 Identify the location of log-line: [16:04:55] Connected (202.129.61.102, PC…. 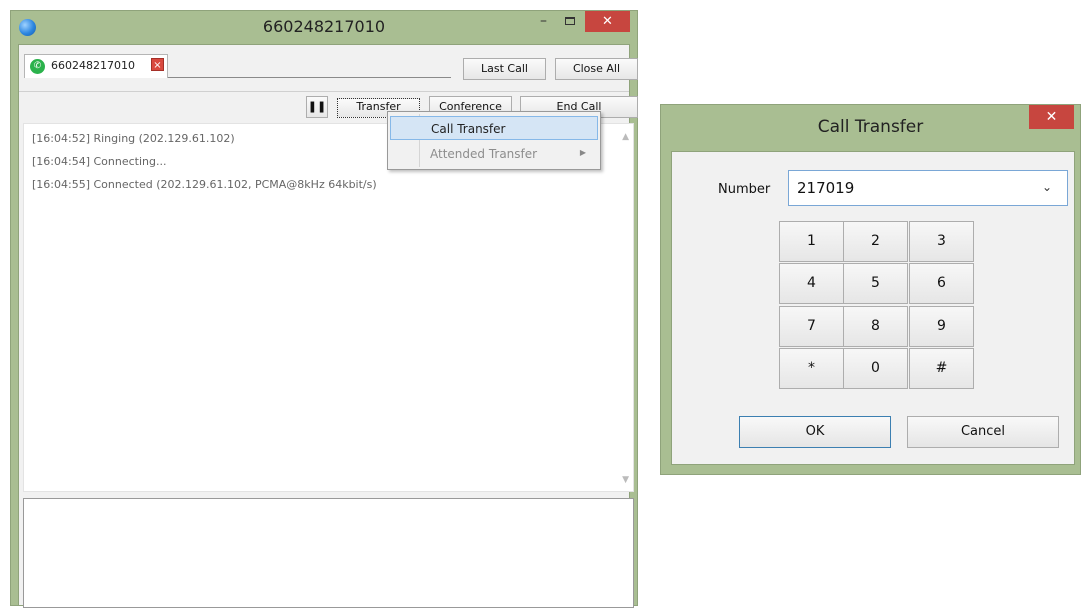
(204, 184).